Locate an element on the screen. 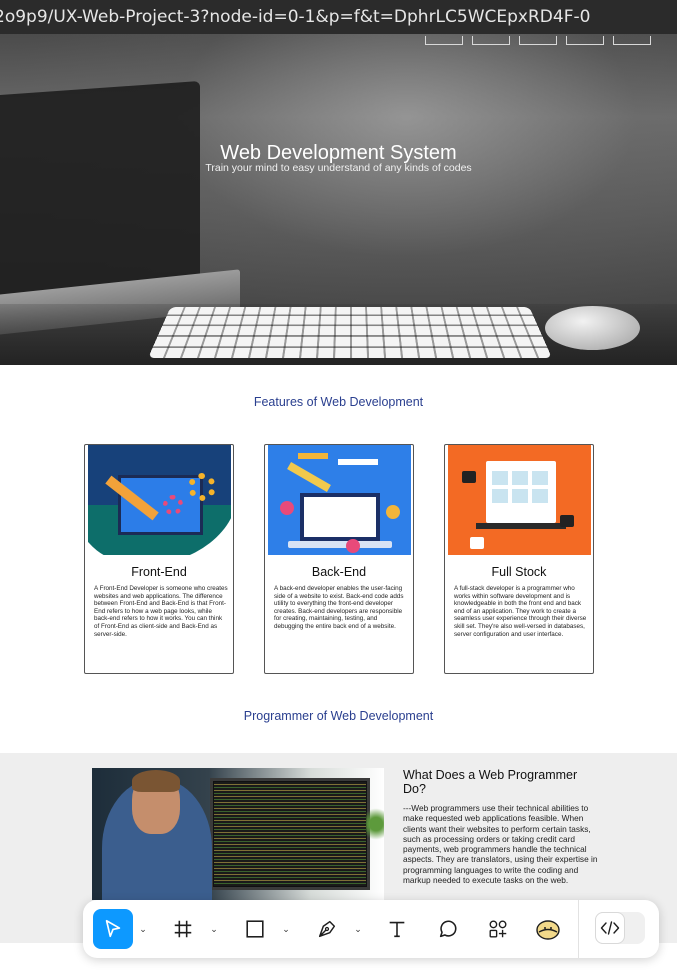  comment-tool-button is located at coordinates (448, 929).